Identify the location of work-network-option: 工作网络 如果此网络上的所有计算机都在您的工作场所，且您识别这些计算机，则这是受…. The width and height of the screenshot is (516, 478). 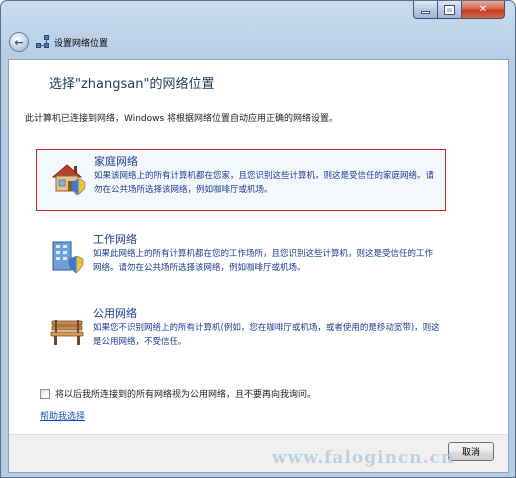
(241, 259).